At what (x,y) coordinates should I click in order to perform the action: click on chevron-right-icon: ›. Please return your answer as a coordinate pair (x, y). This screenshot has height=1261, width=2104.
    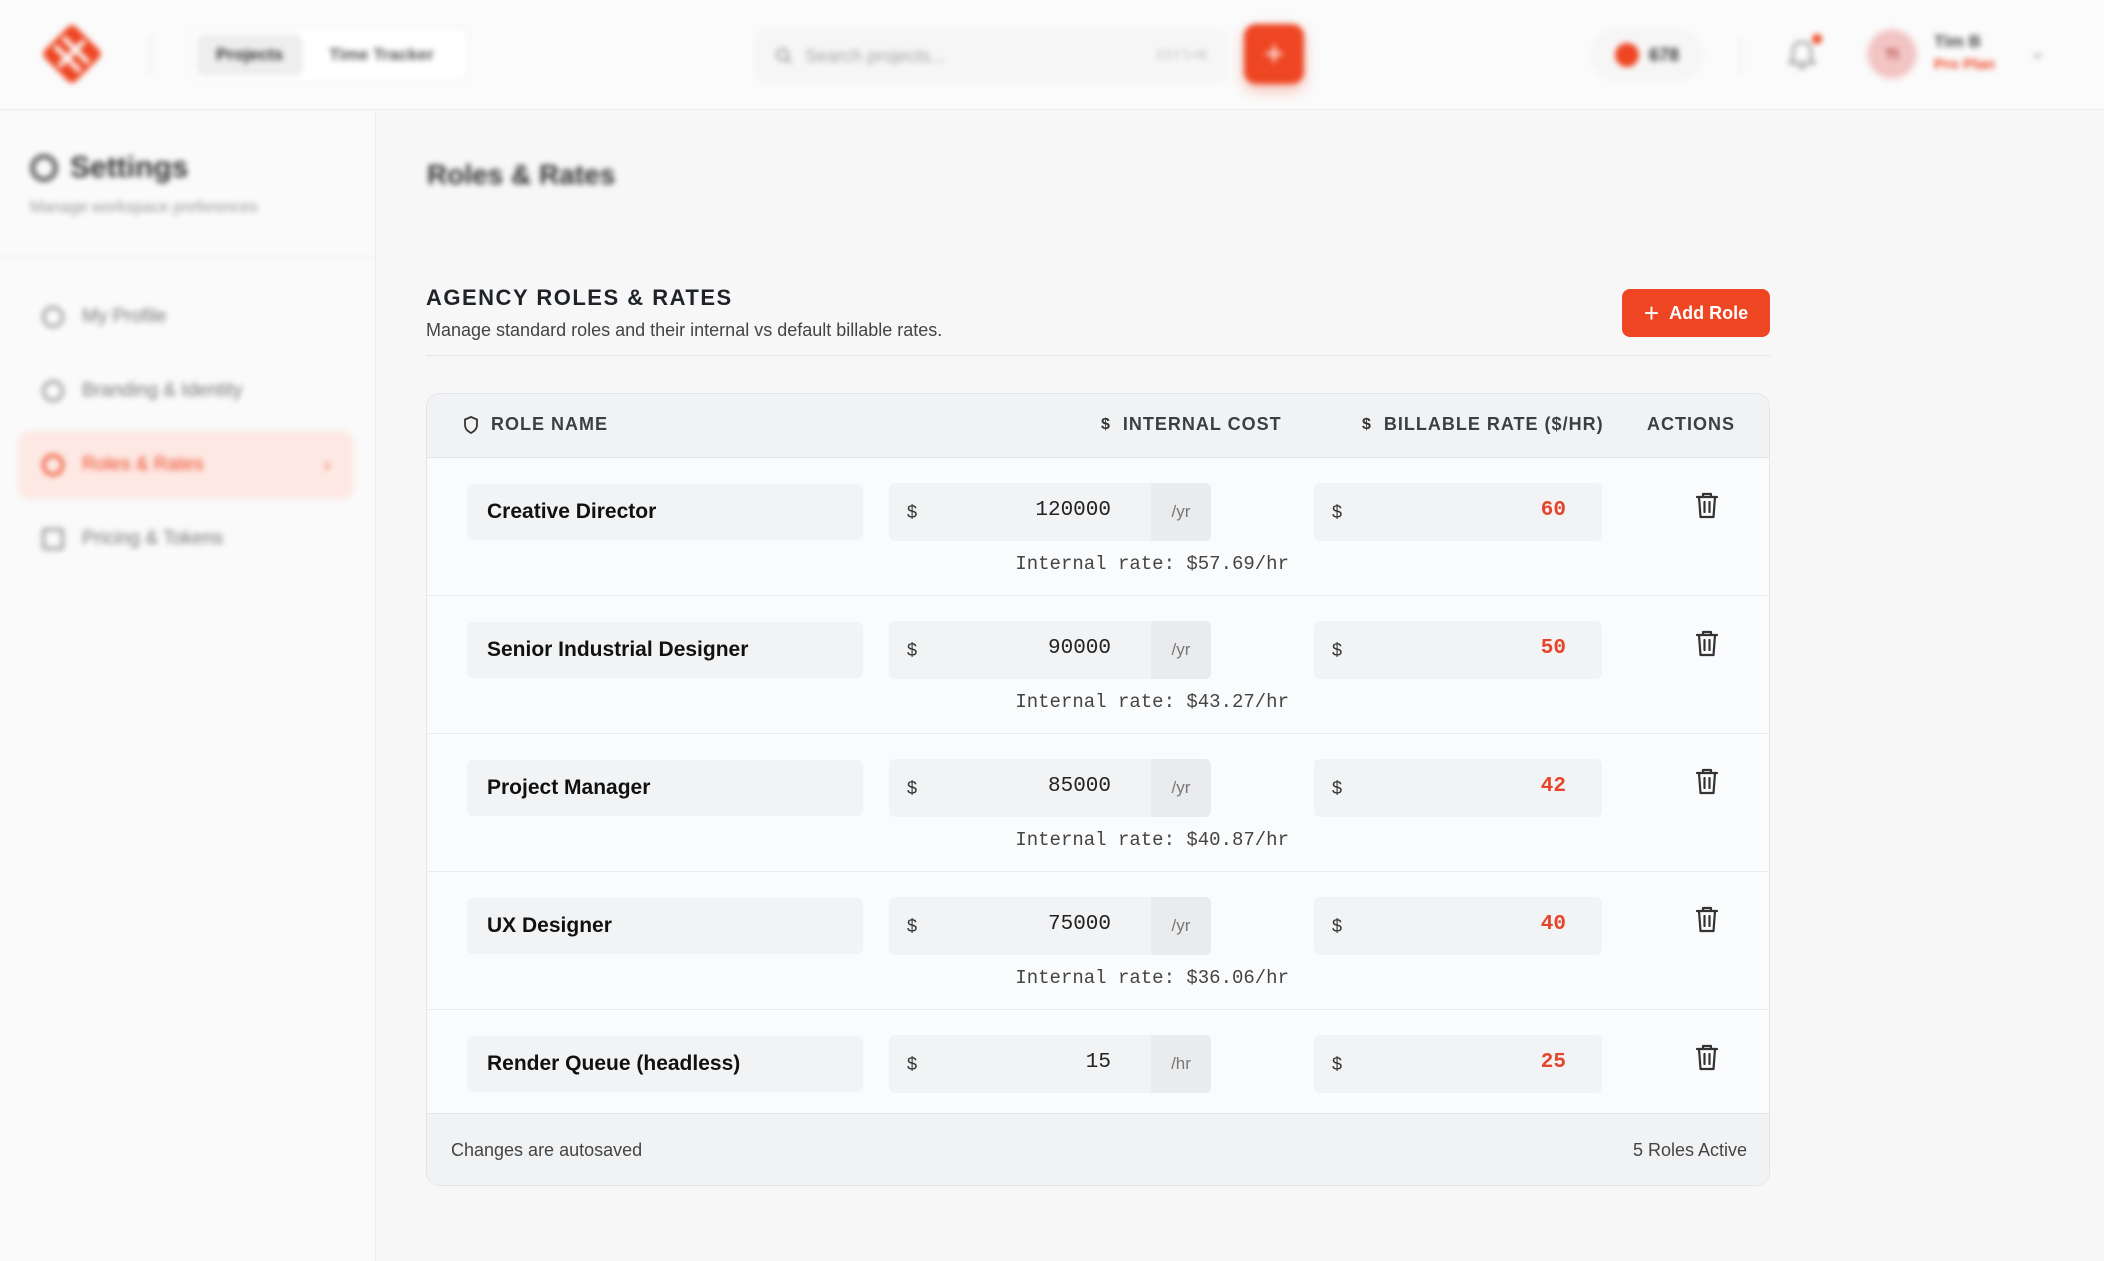
    Looking at the image, I should click on (327, 464).